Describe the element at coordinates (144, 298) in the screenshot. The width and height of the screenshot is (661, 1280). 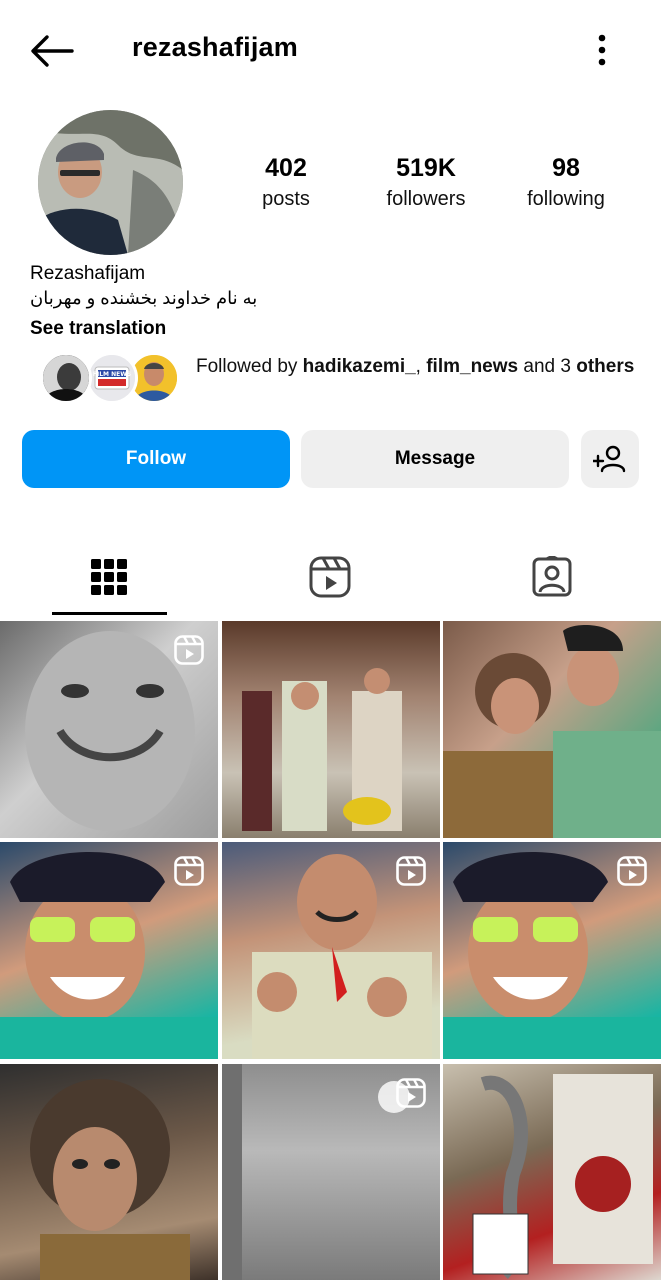
I see `profile-bio: به نام خداوند بخشنده و مهربان` at that location.